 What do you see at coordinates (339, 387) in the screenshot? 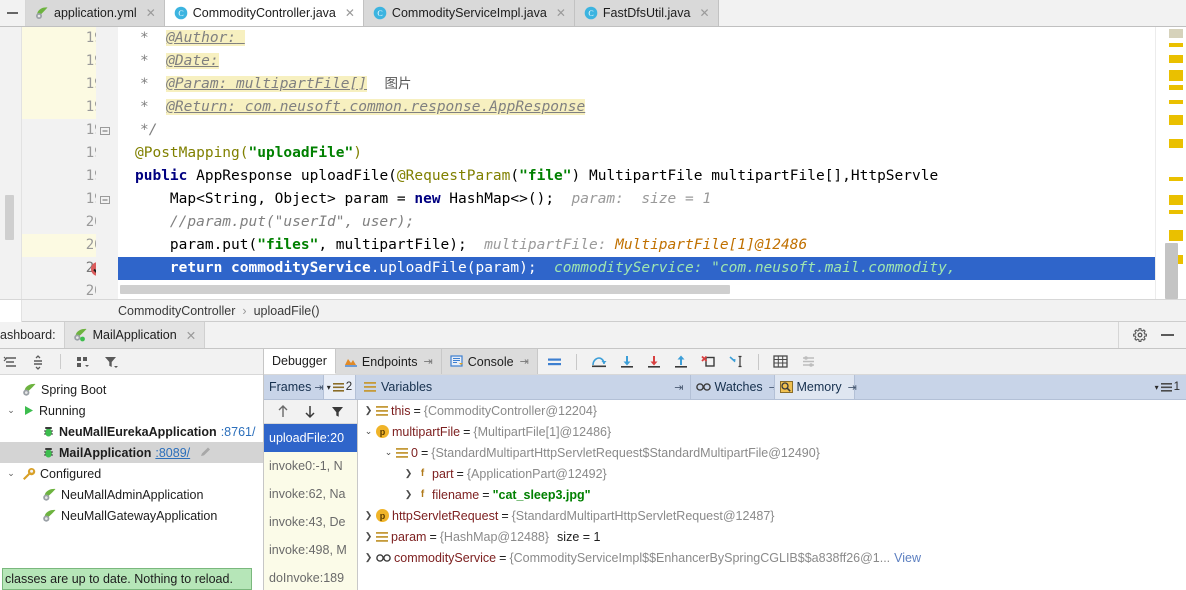
I see `thread-selector: ▾ 2` at bounding box center [339, 387].